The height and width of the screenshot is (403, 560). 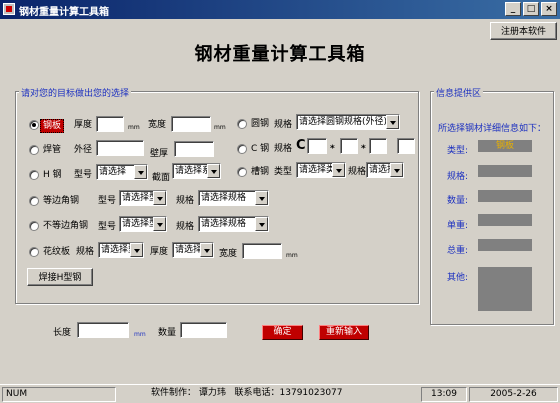 I want to click on radio-welded-pipe, so click(x=34, y=150).